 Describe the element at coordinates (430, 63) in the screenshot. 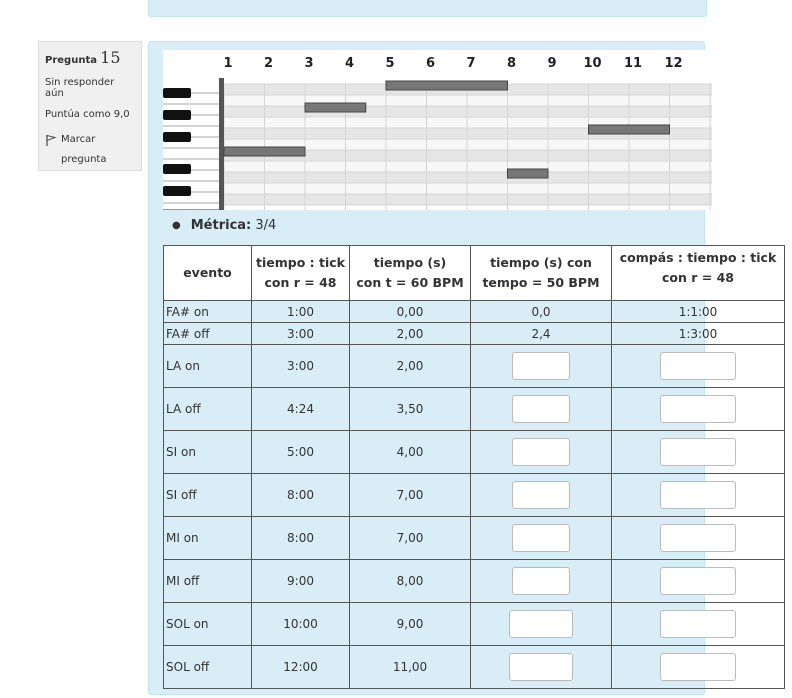

I see `beat-label: 6` at that location.